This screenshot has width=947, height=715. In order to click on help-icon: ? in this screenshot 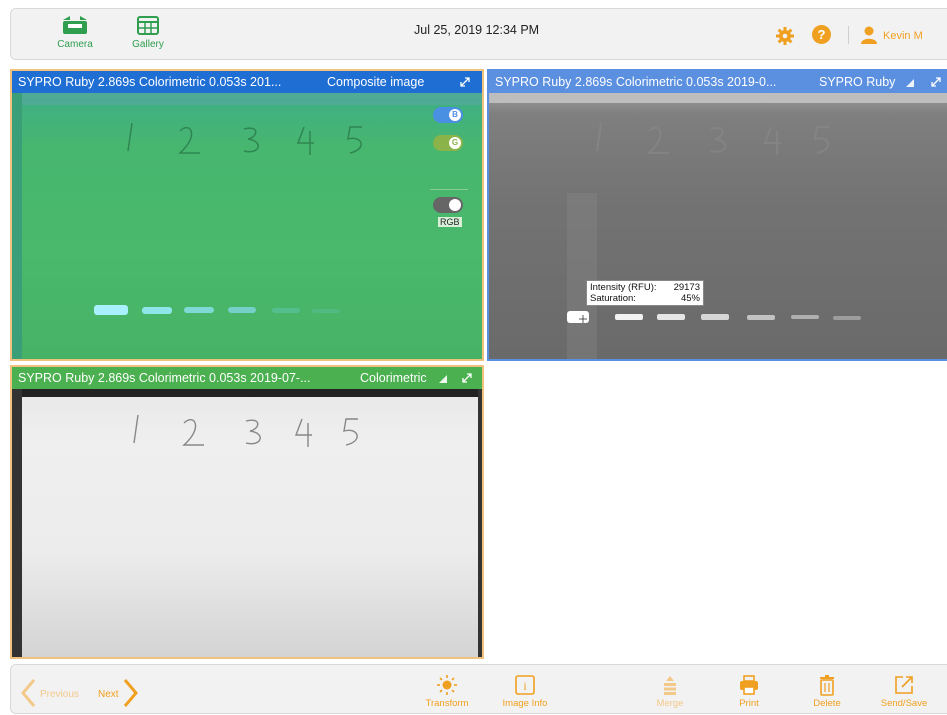, I will do `click(821, 34)`.